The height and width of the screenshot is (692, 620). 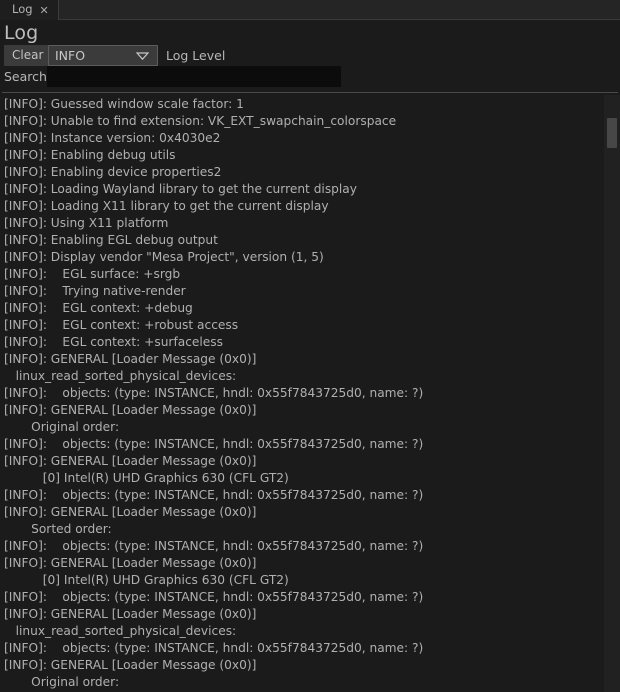 What do you see at coordinates (111, 240) in the screenshot?
I see `log-line: [INFO]: Enabling EGL debug output` at bounding box center [111, 240].